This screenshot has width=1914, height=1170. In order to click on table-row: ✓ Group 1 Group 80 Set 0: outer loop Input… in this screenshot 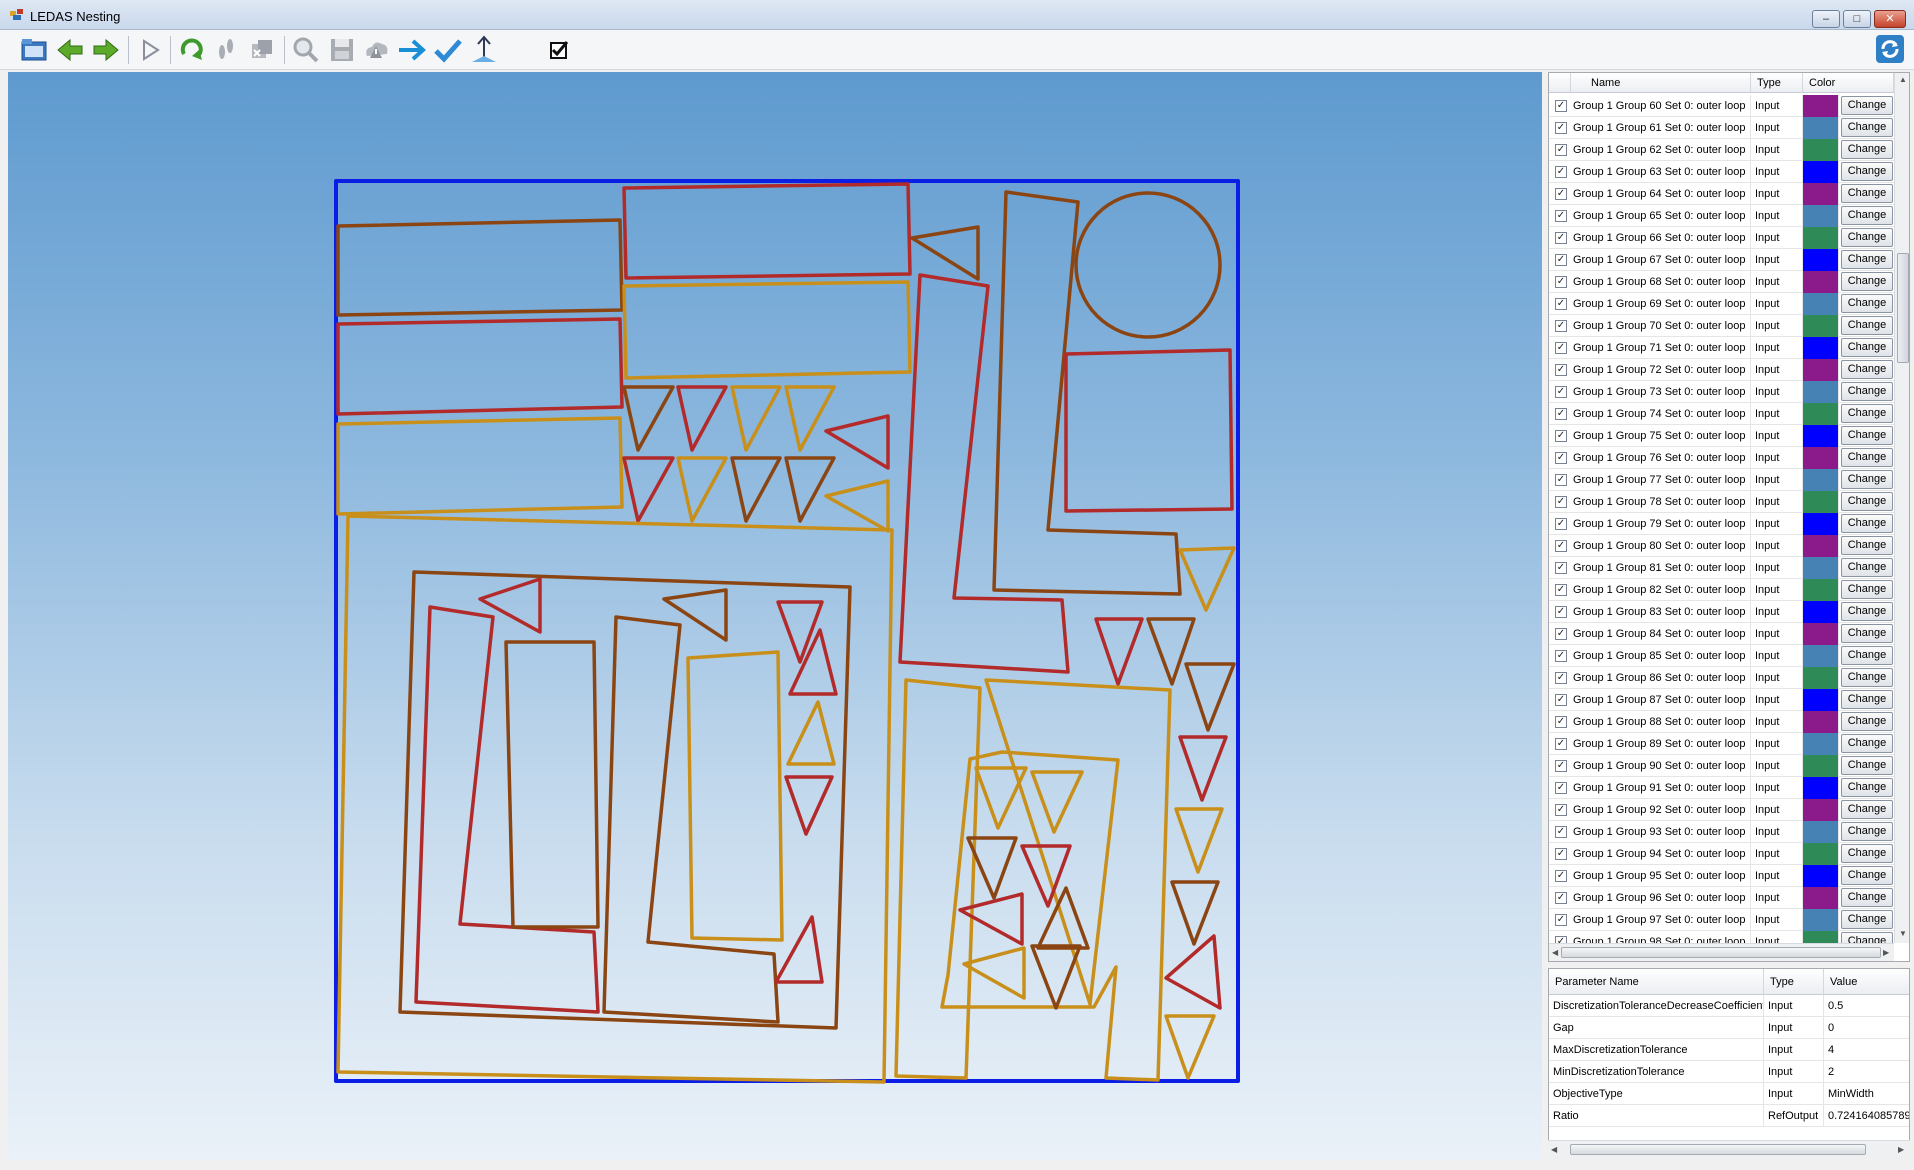, I will do `click(1721, 546)`.